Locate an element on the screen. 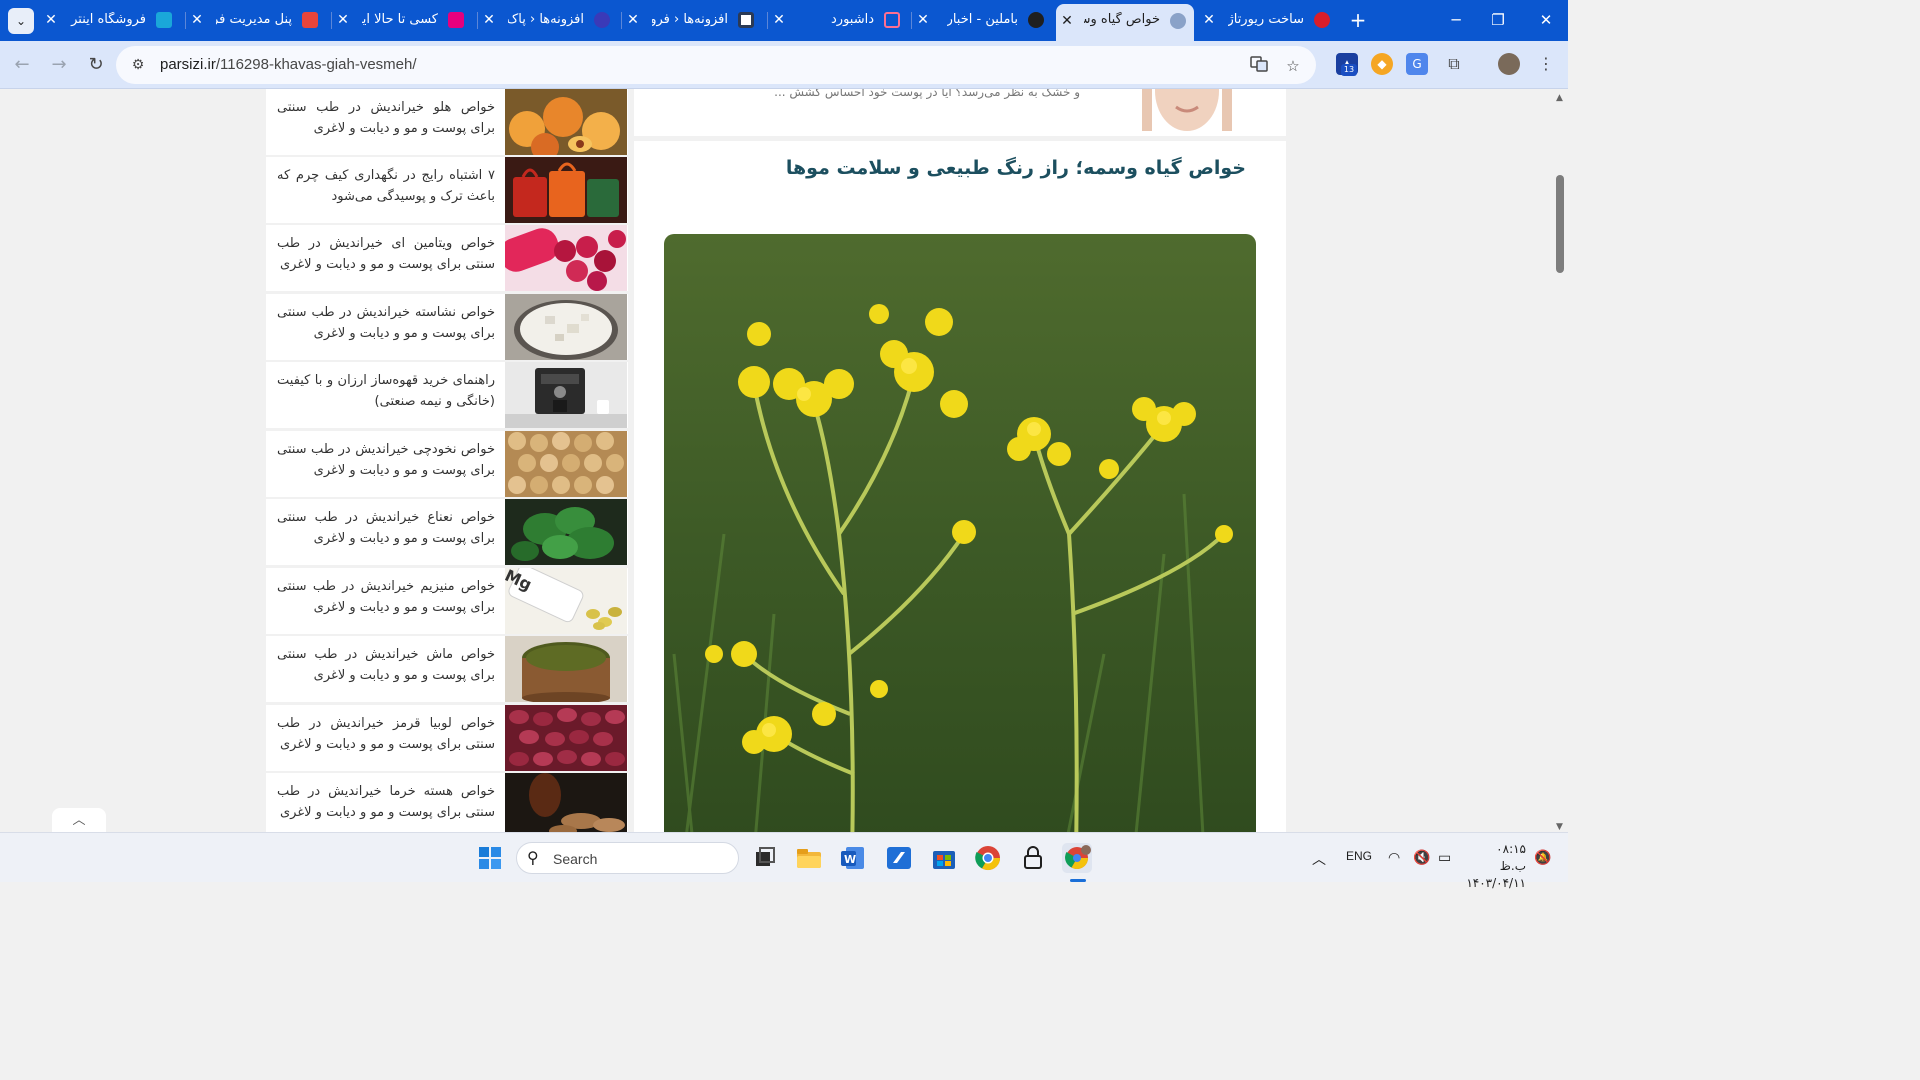 The width and height of the screenshot is (1920, 1080). system-clock: ۰۸:۱۵ ب.ظ ۱۴۰۳/۰۴/۱۱ is located at coordinates (1496, 866).